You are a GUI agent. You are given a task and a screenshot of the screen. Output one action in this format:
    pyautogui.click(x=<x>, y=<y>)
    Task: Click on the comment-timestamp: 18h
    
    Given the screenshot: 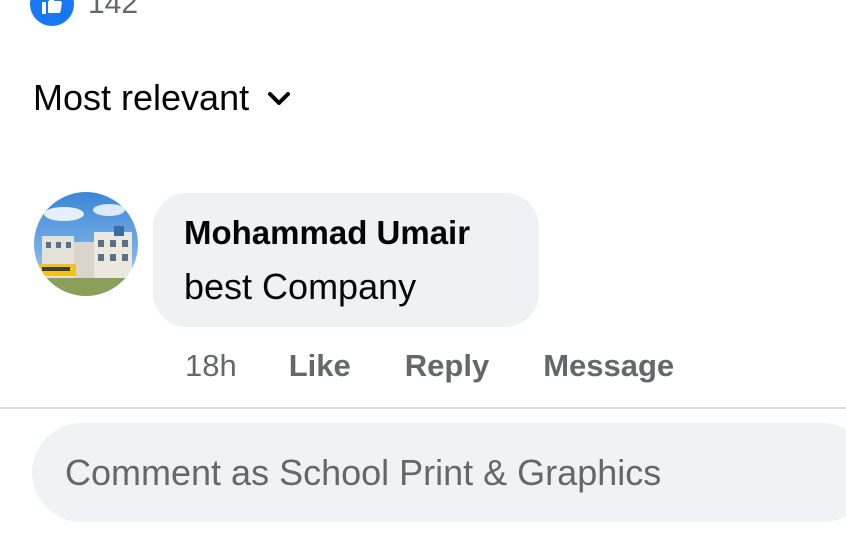 What is the action you would take?
    pyautogui.click(x=211, y=365)
    